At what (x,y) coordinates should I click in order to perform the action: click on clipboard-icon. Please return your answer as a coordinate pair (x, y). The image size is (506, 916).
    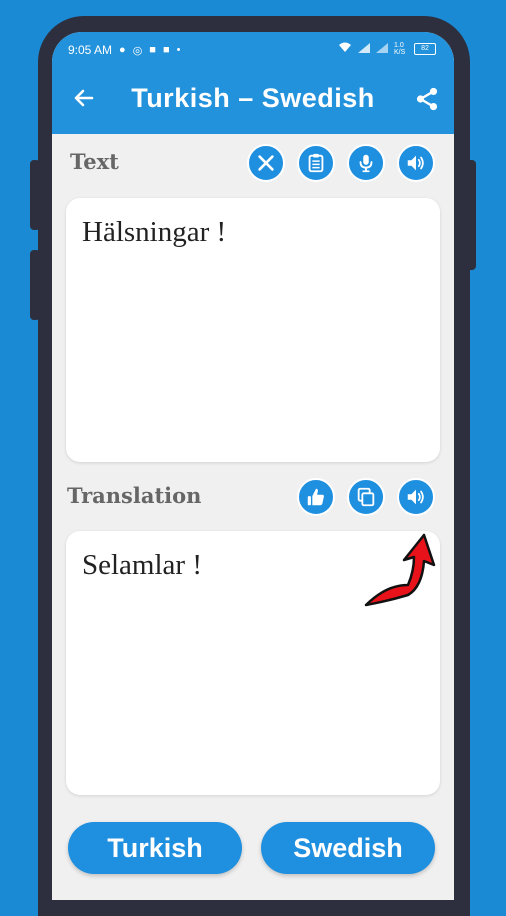
    Looking at the image, I should click on (316, 163).